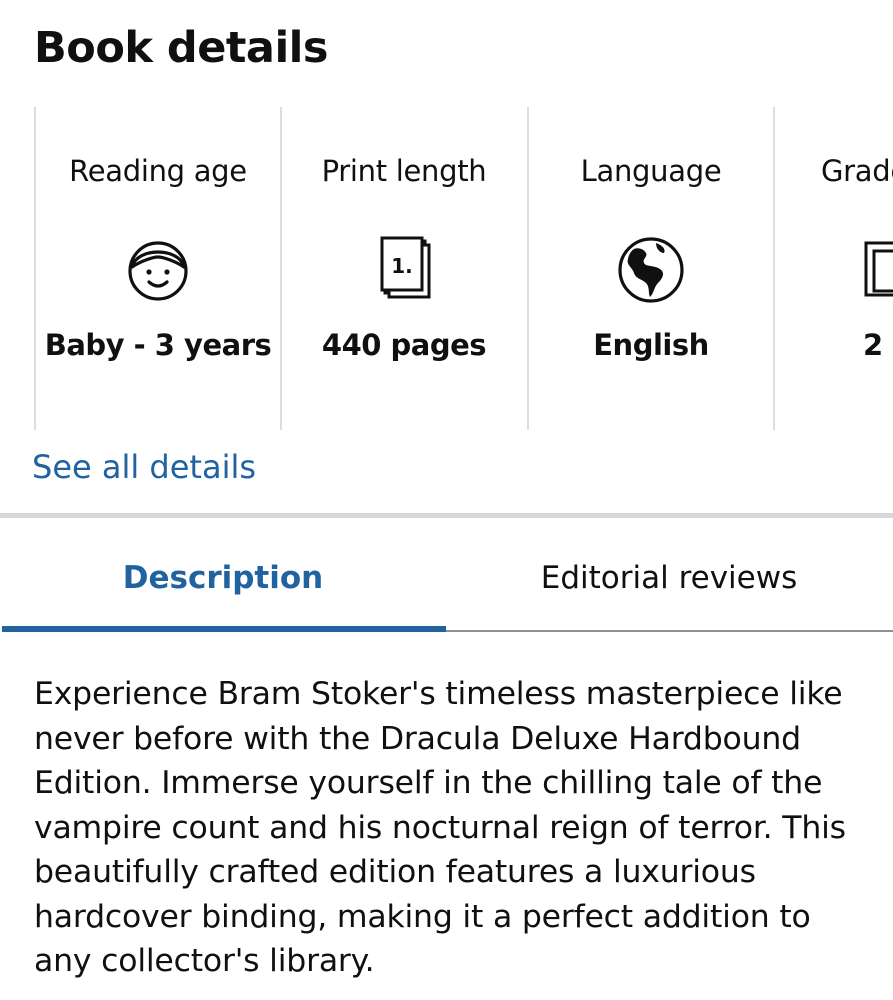  I want to click on detail-label: Print length, so click(404, 171).